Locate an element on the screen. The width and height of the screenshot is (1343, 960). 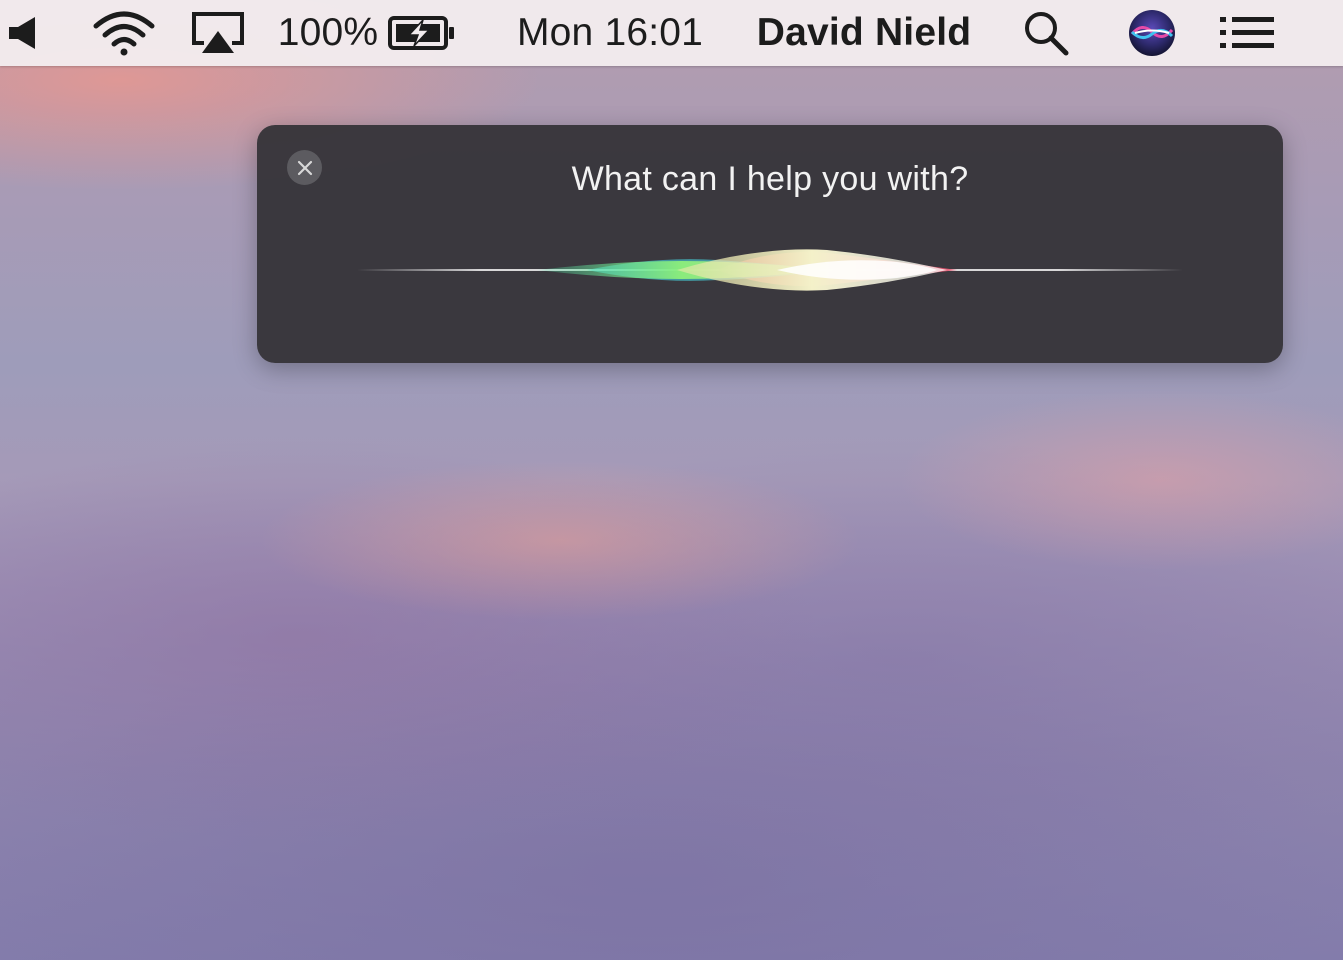
speaker-icon is located at coordinates (22, 33).